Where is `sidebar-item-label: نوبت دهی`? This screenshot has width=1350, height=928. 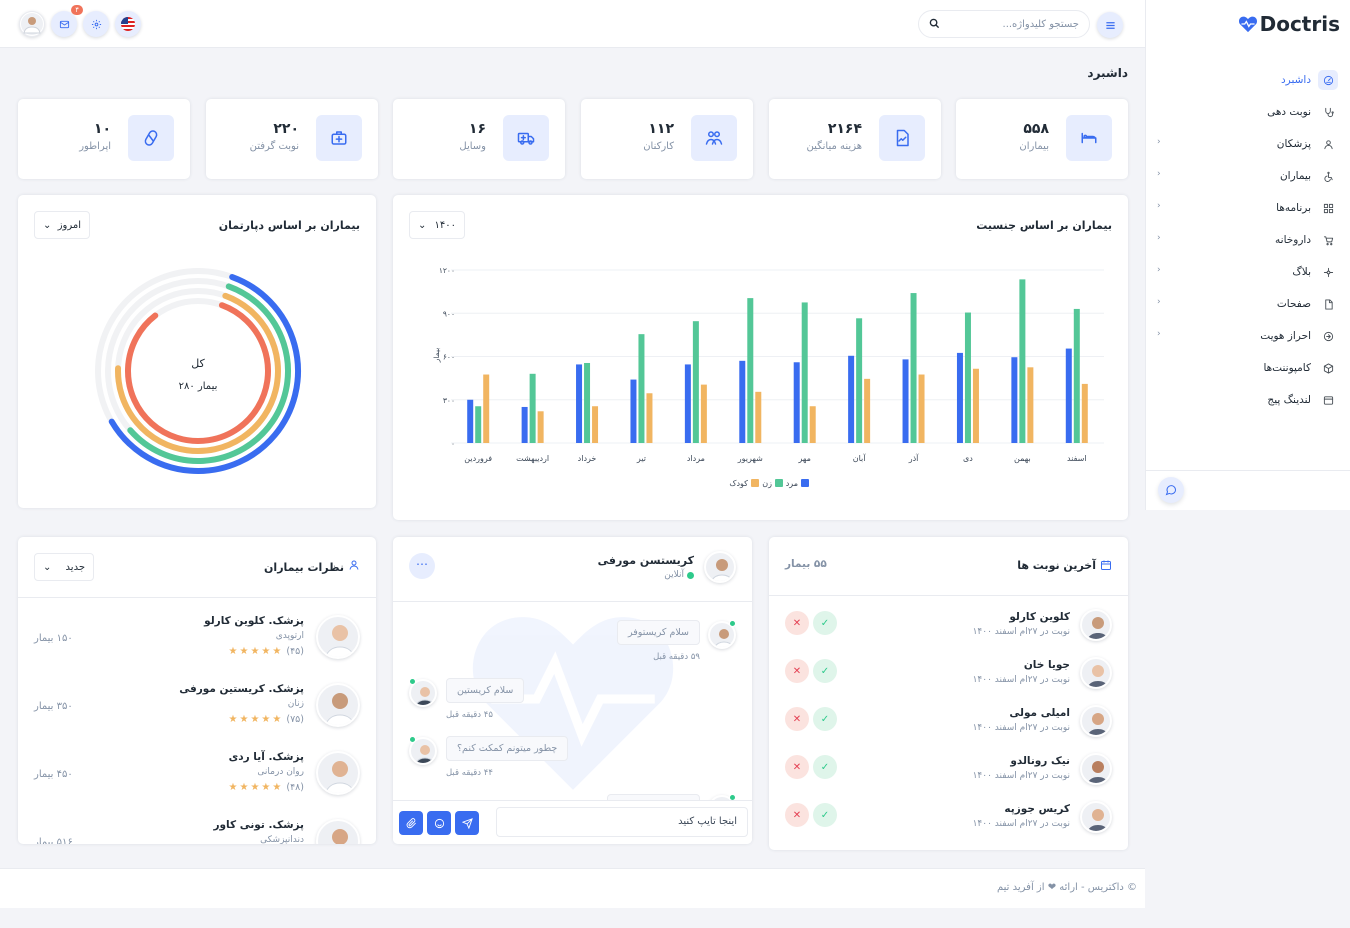
sidebar-item-label: نوبت دهی is located at coordinates (1289, 112).